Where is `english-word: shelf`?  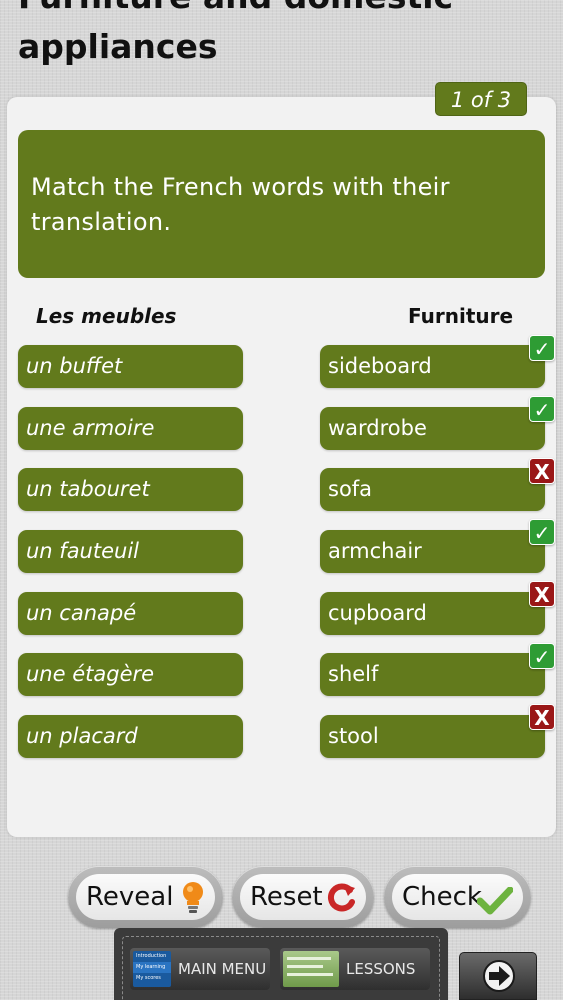 english-word: shelf is located at coordinates (432, 674).